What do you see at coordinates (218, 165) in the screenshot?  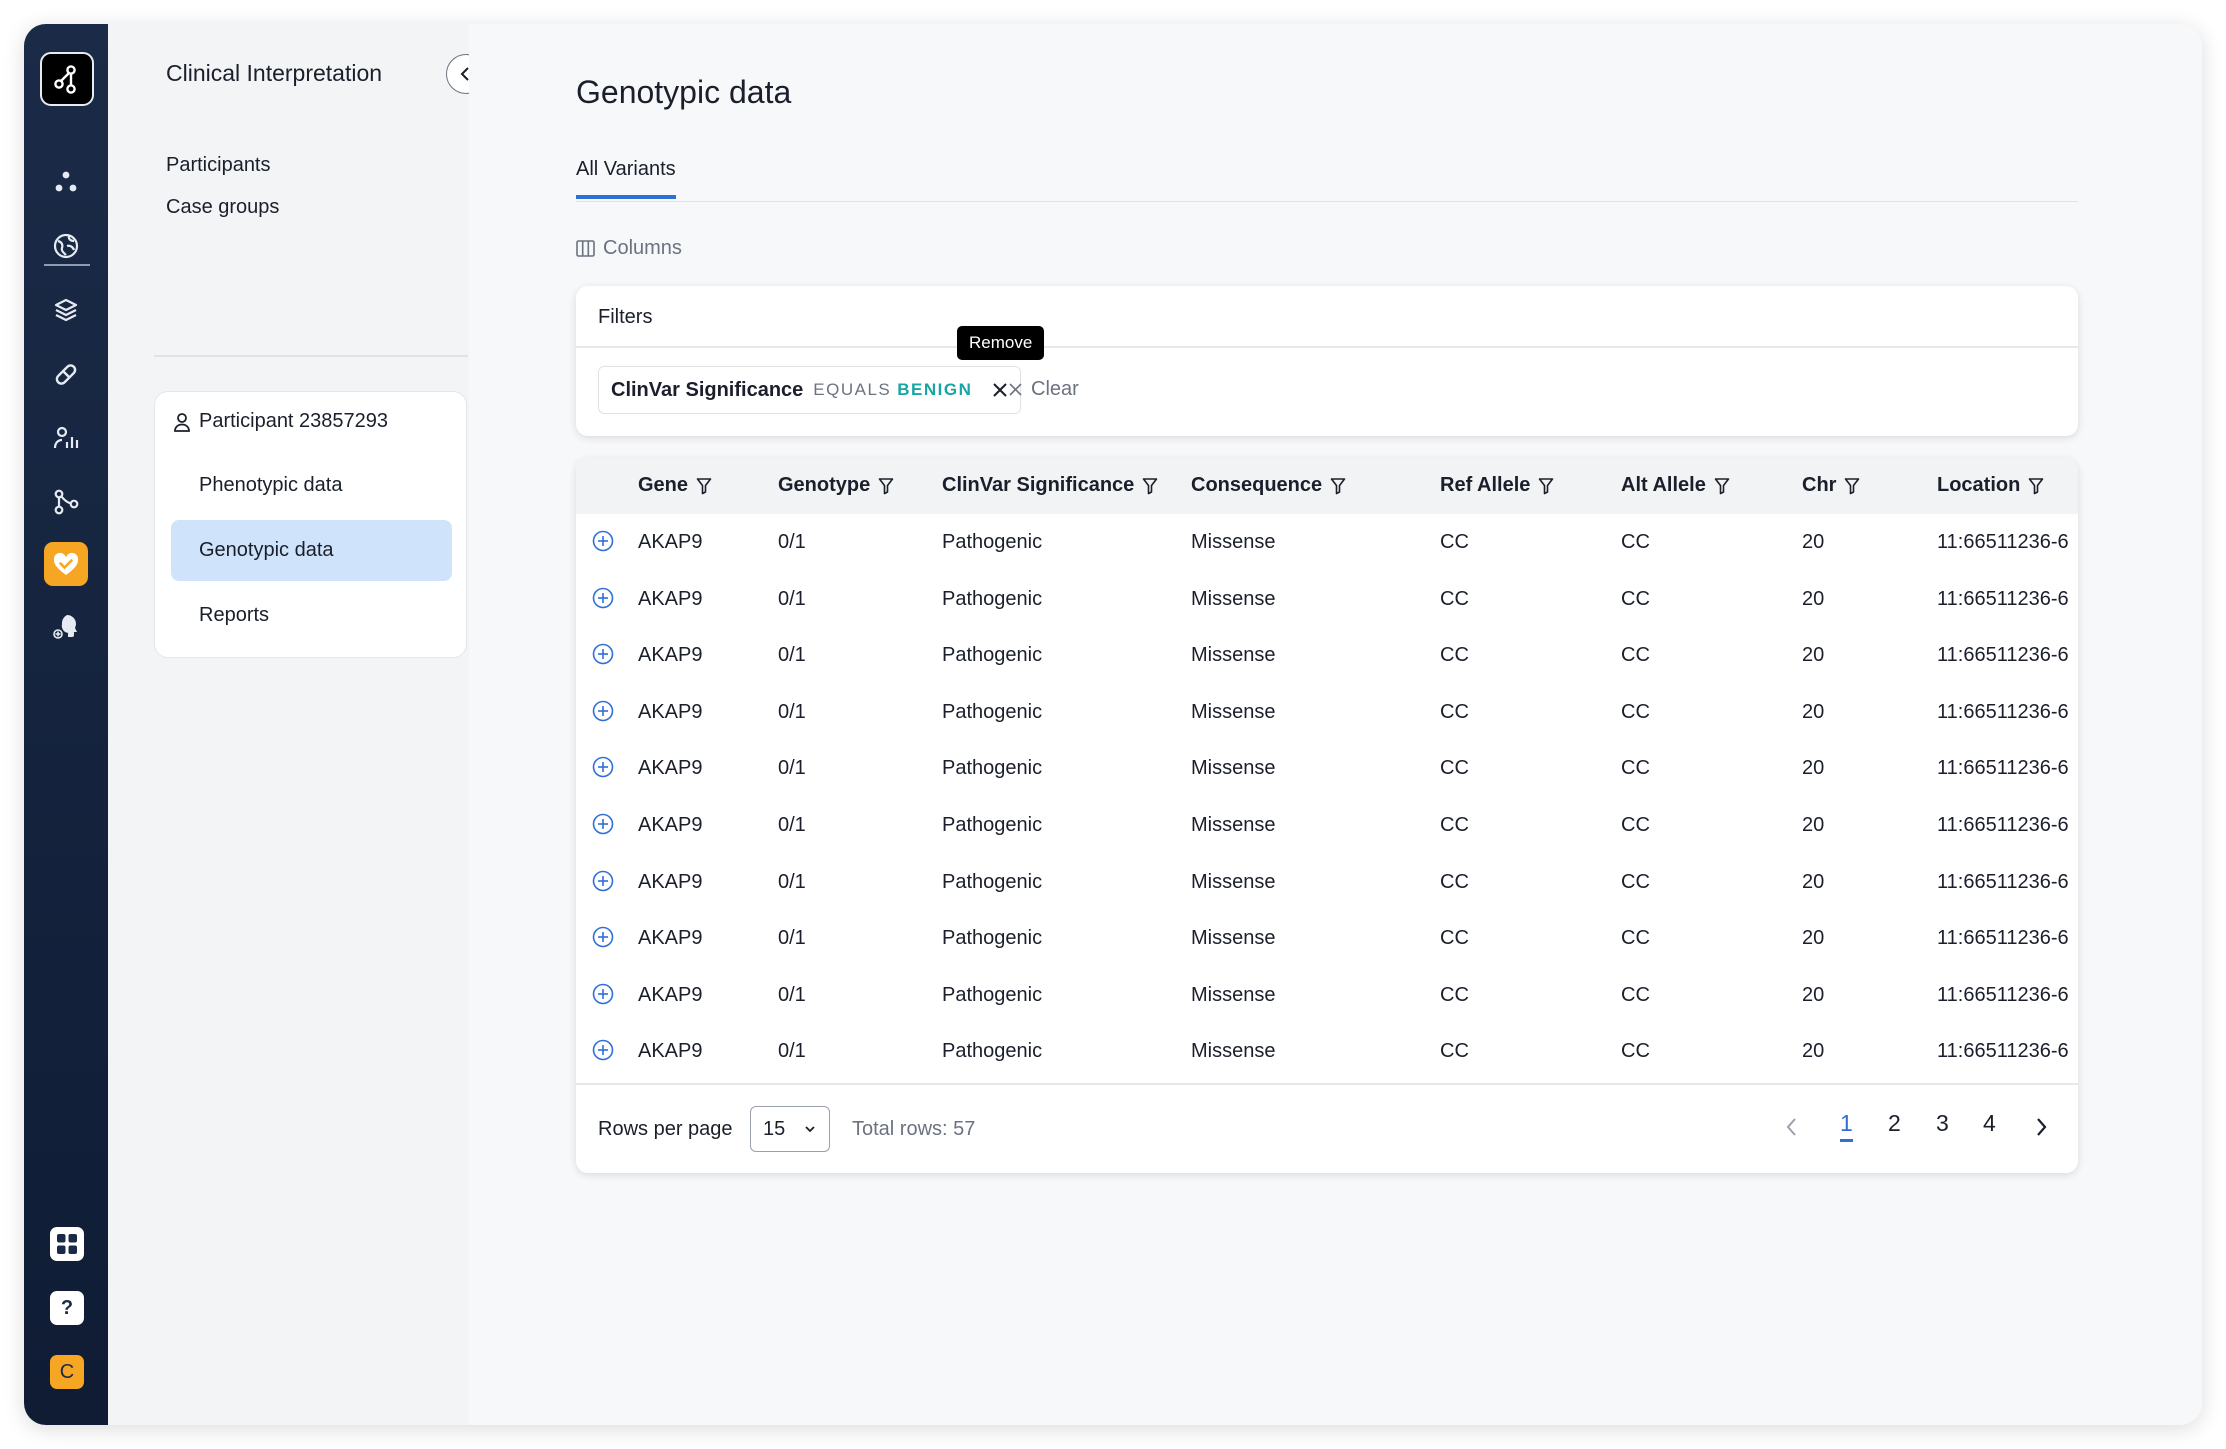 I see `nav-link-participants: Participants` at bounding box center [218, 165].